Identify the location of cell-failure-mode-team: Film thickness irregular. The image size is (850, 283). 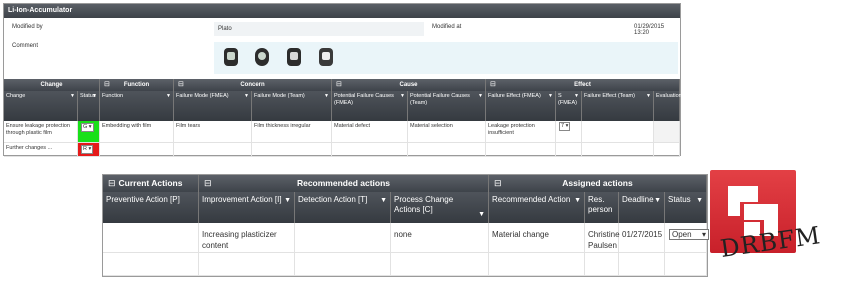
(292, 132).